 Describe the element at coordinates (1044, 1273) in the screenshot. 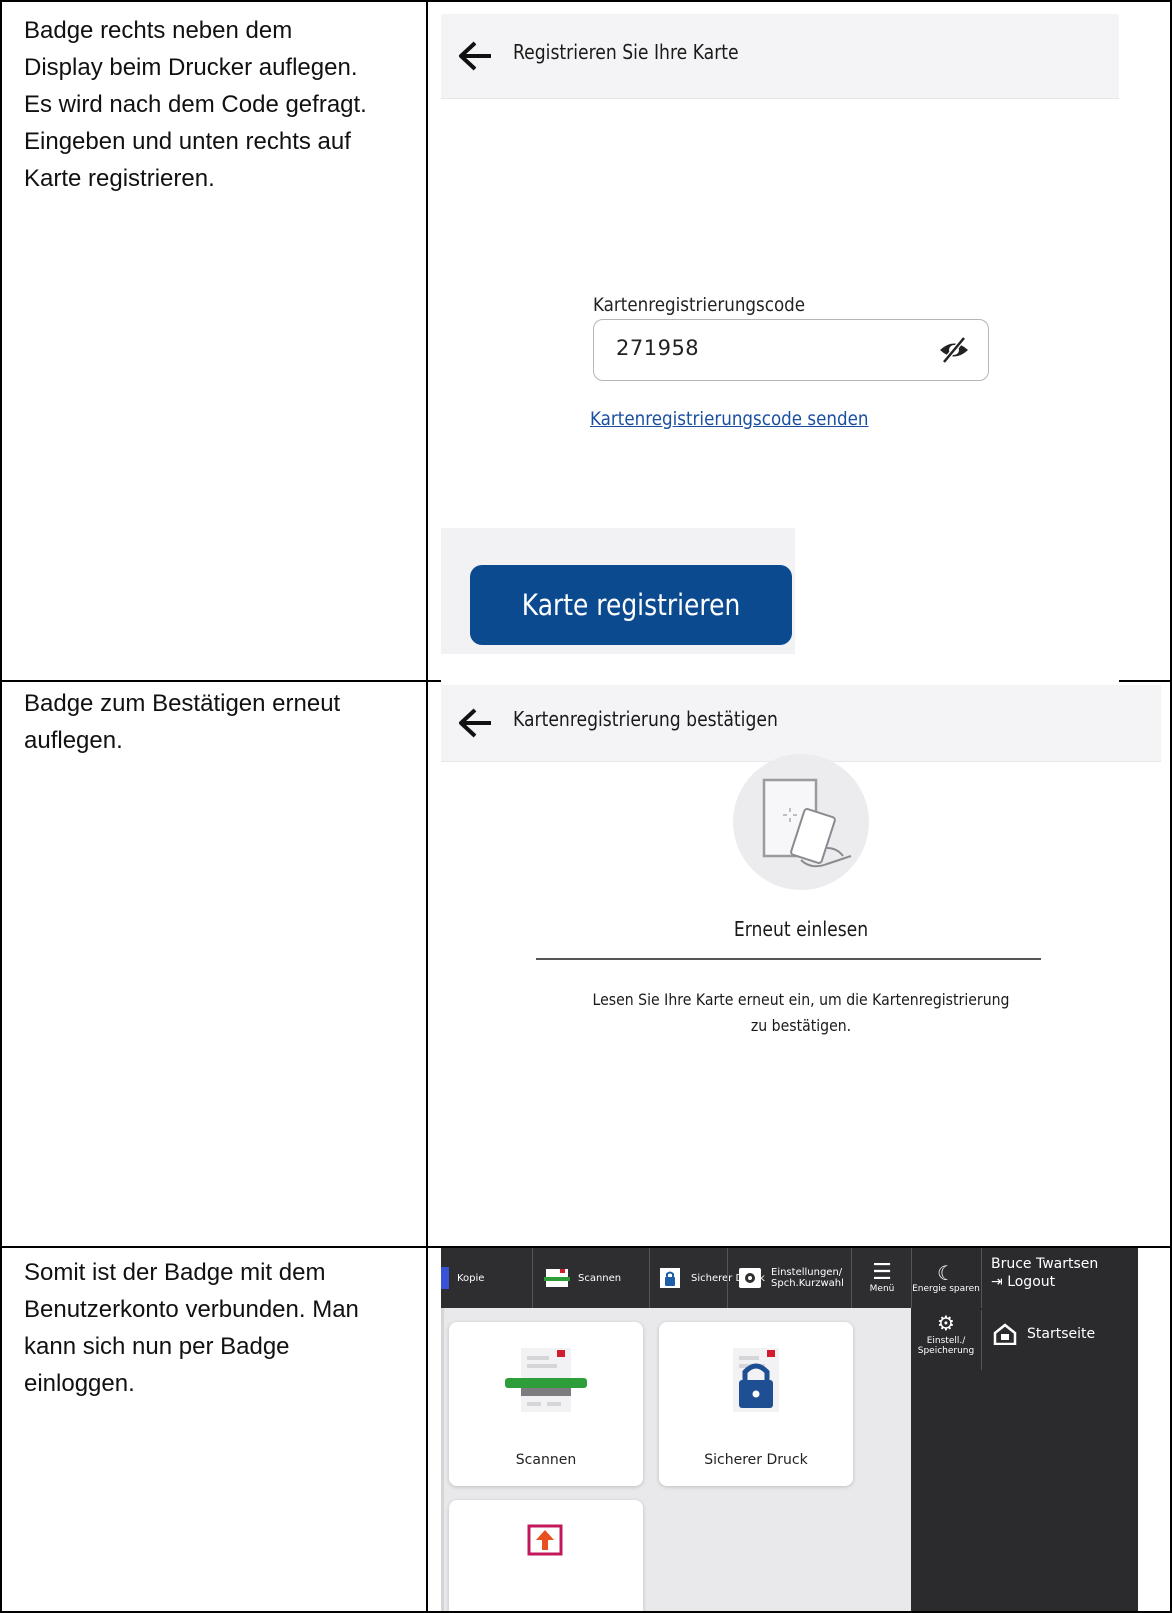

I see `user-account: Bruce Twartsen ⇥ Logout` at that location.